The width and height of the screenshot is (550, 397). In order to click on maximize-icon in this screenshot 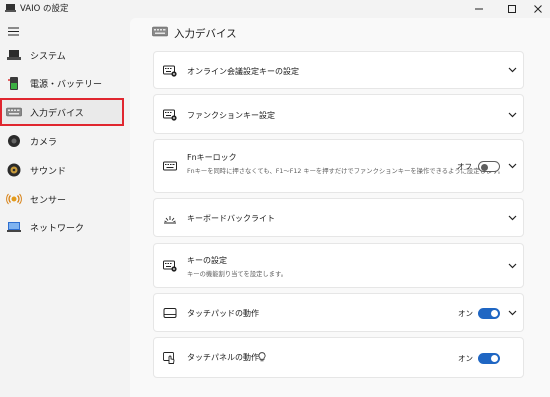, I will do `click(512, 9)`.